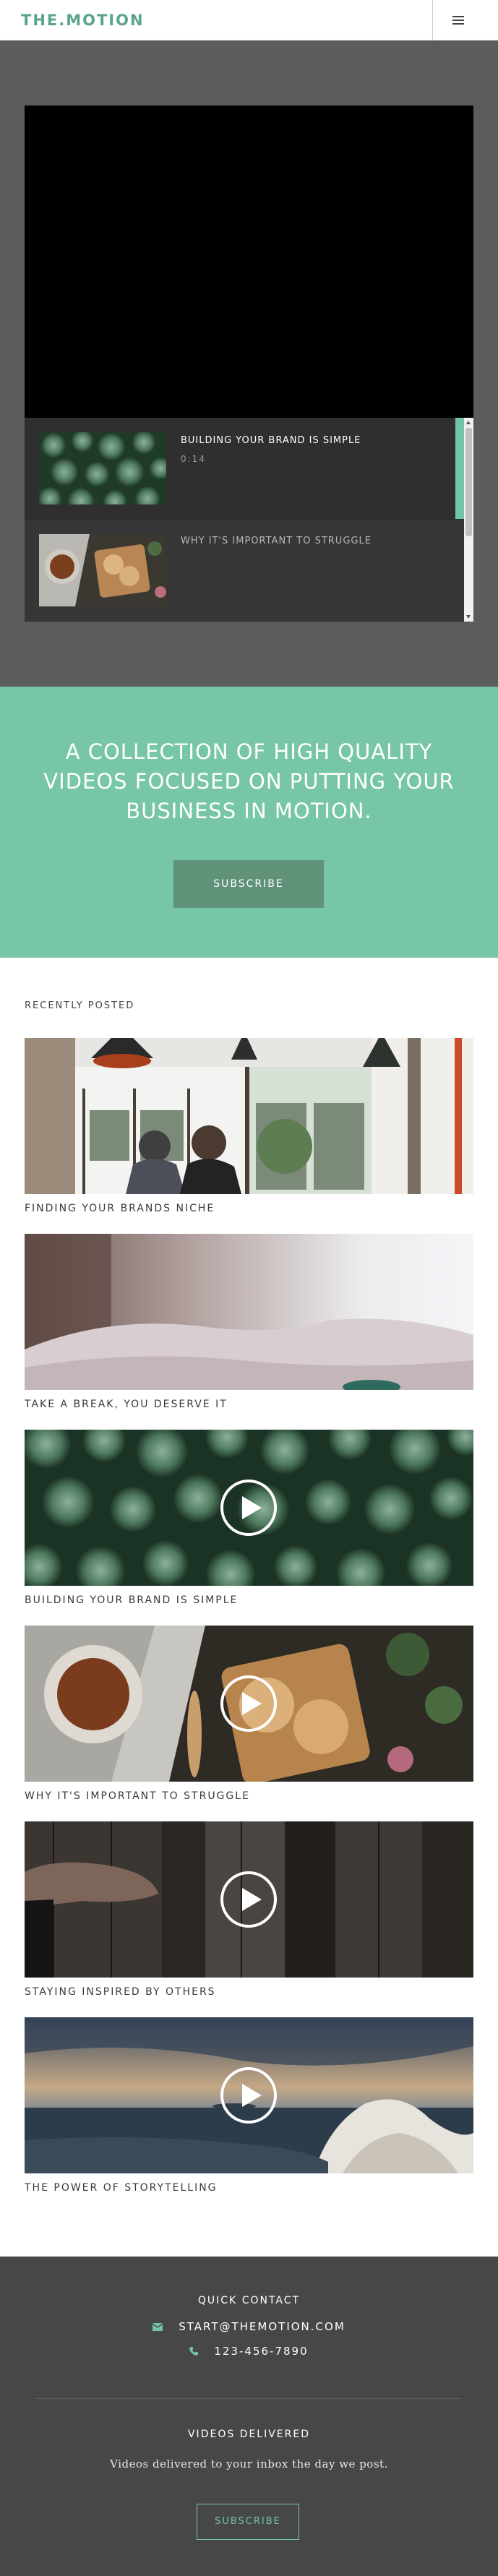  What do you see at coordinates (459, 469) in the screenshot?
I see `active-indicator` at bounding box center [459, 469].